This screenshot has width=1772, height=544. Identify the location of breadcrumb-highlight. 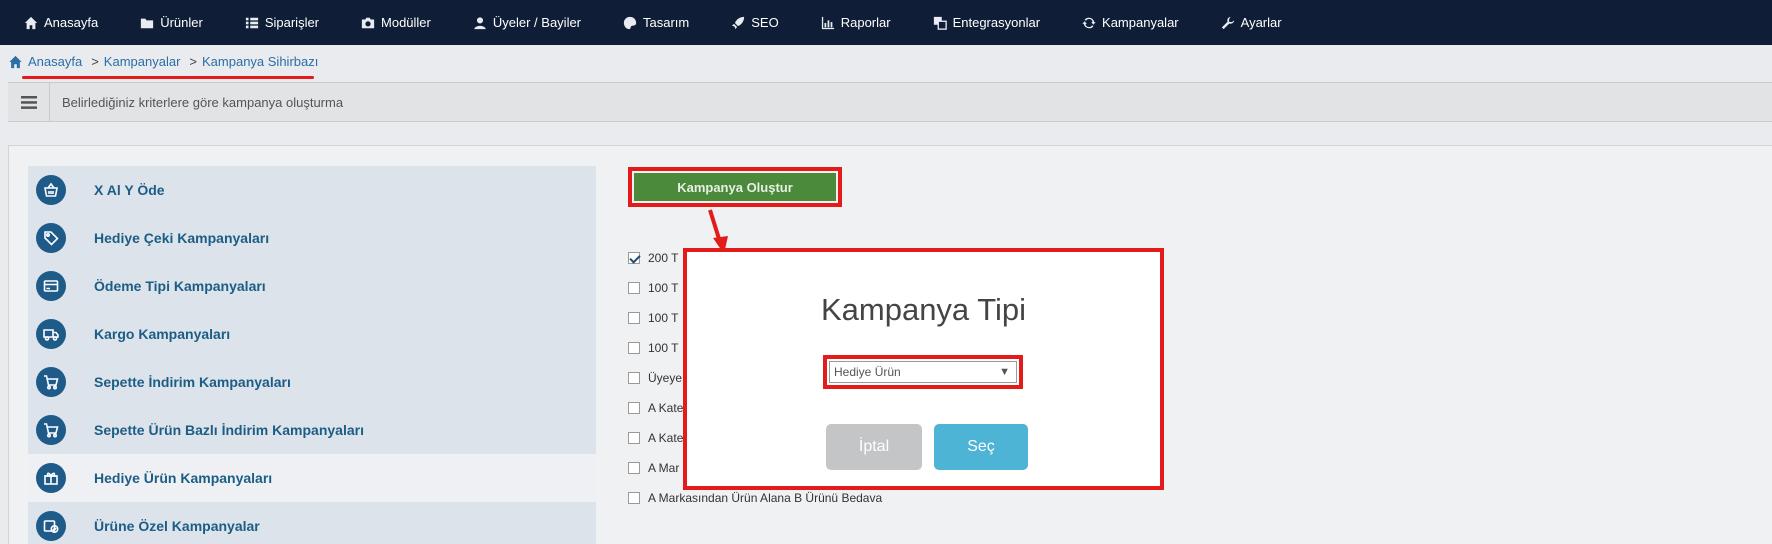
(168, 77).